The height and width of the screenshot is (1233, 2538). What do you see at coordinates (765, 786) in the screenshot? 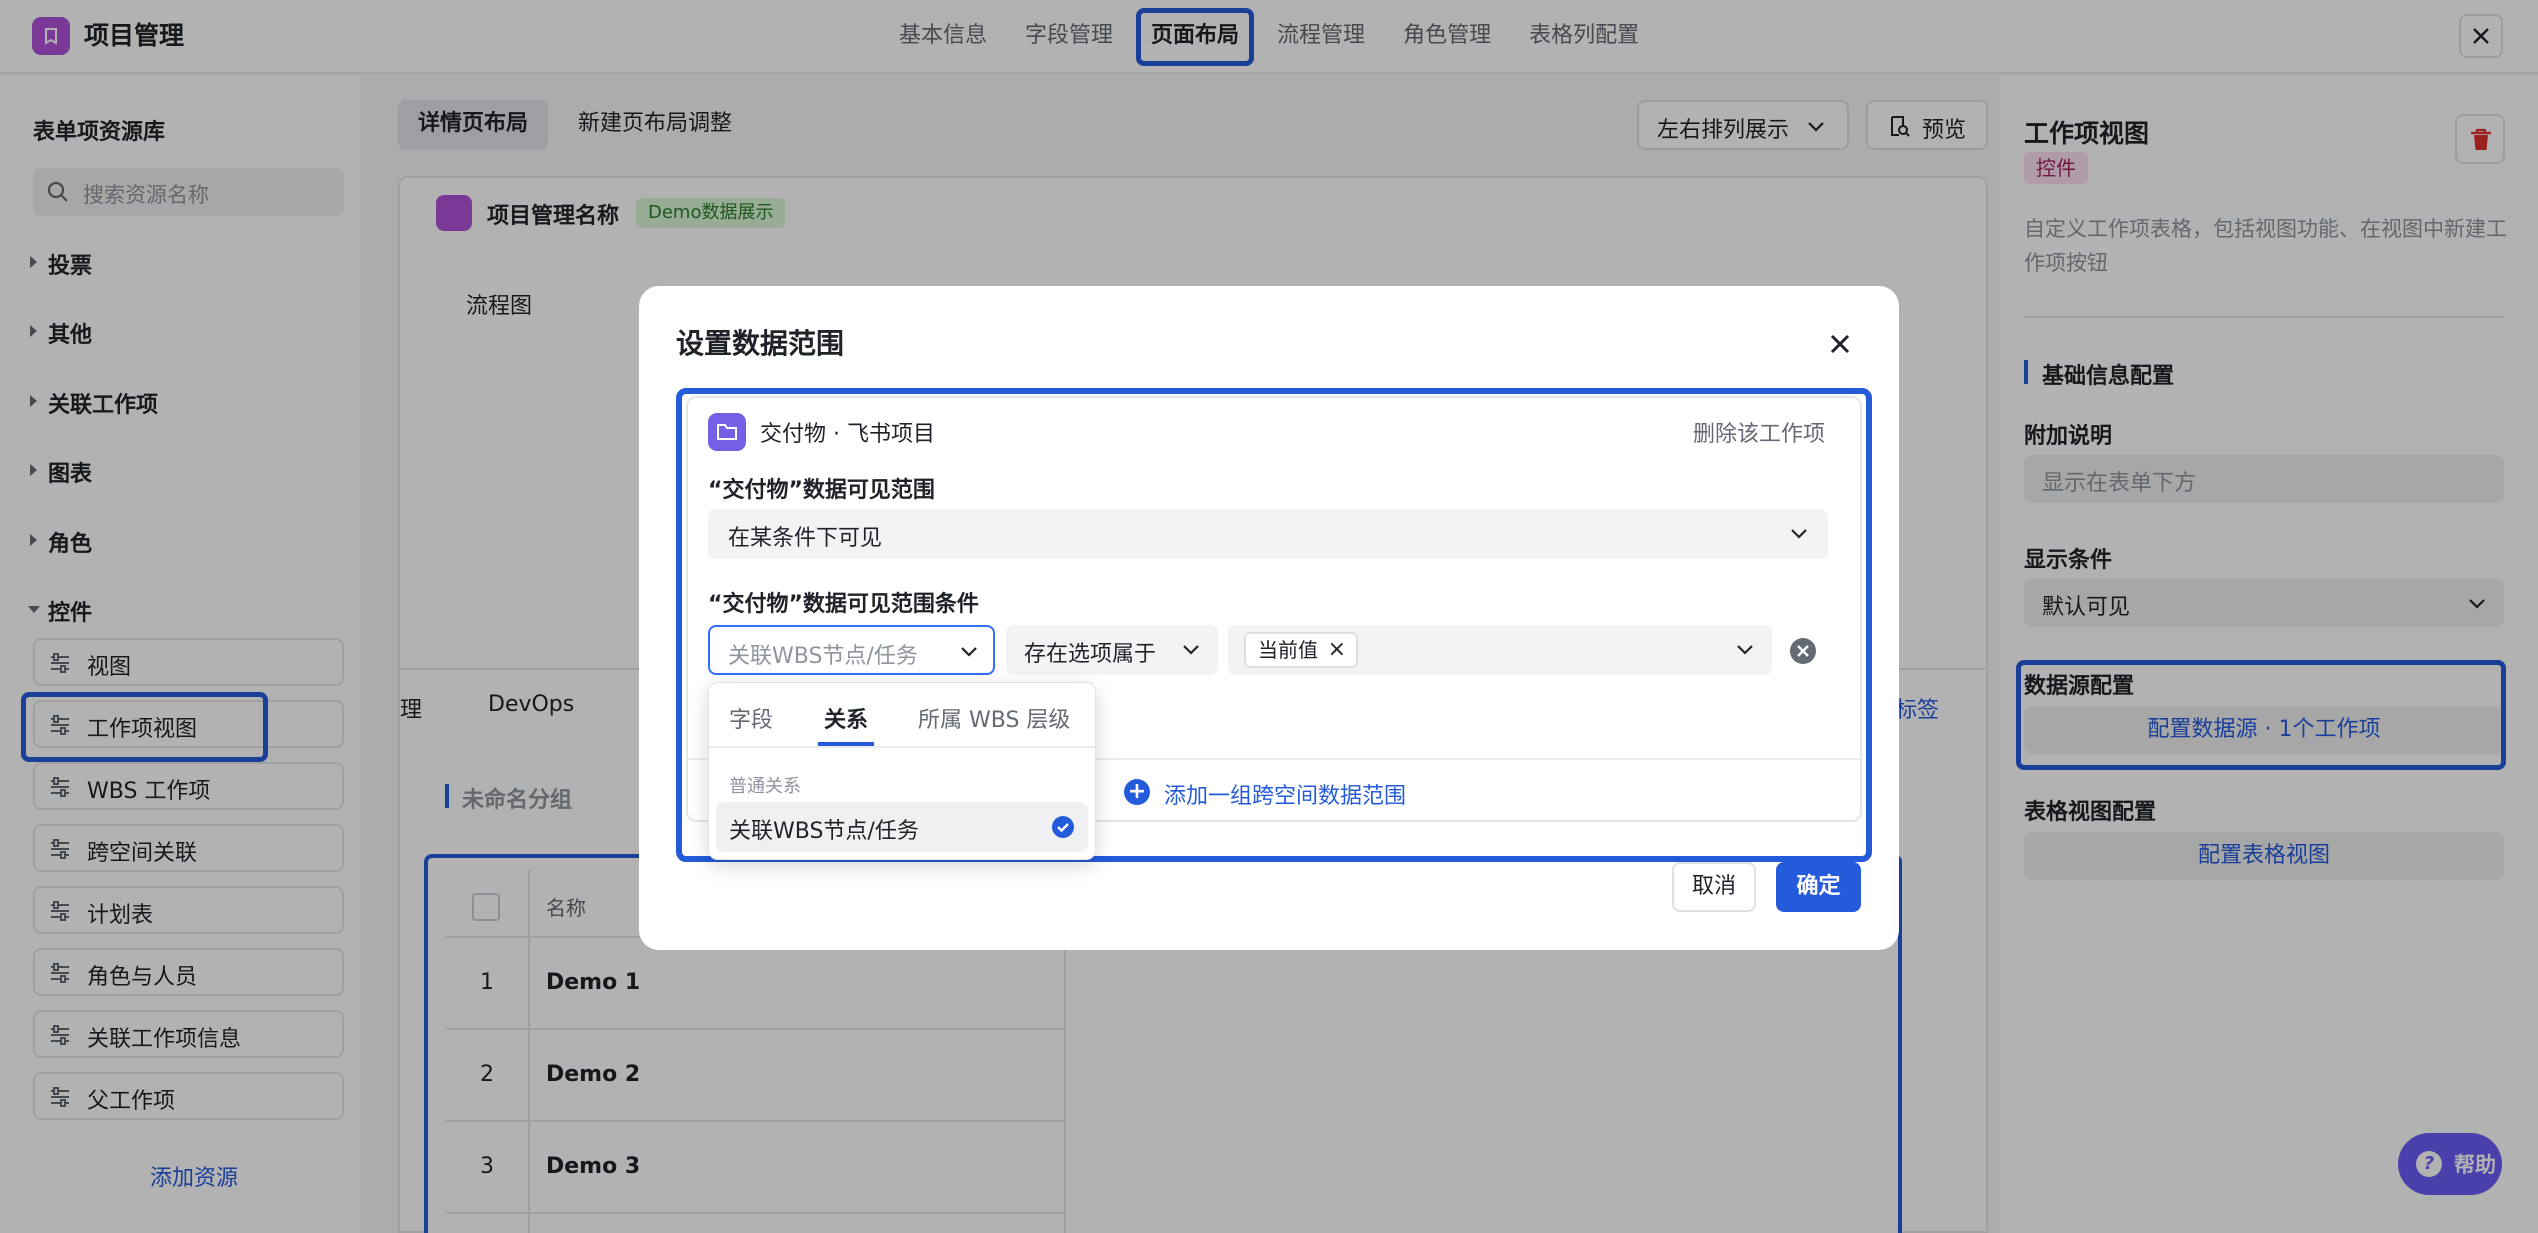
I see `dropdown-group-label: 普通关系` at bounding box center [765, 786].